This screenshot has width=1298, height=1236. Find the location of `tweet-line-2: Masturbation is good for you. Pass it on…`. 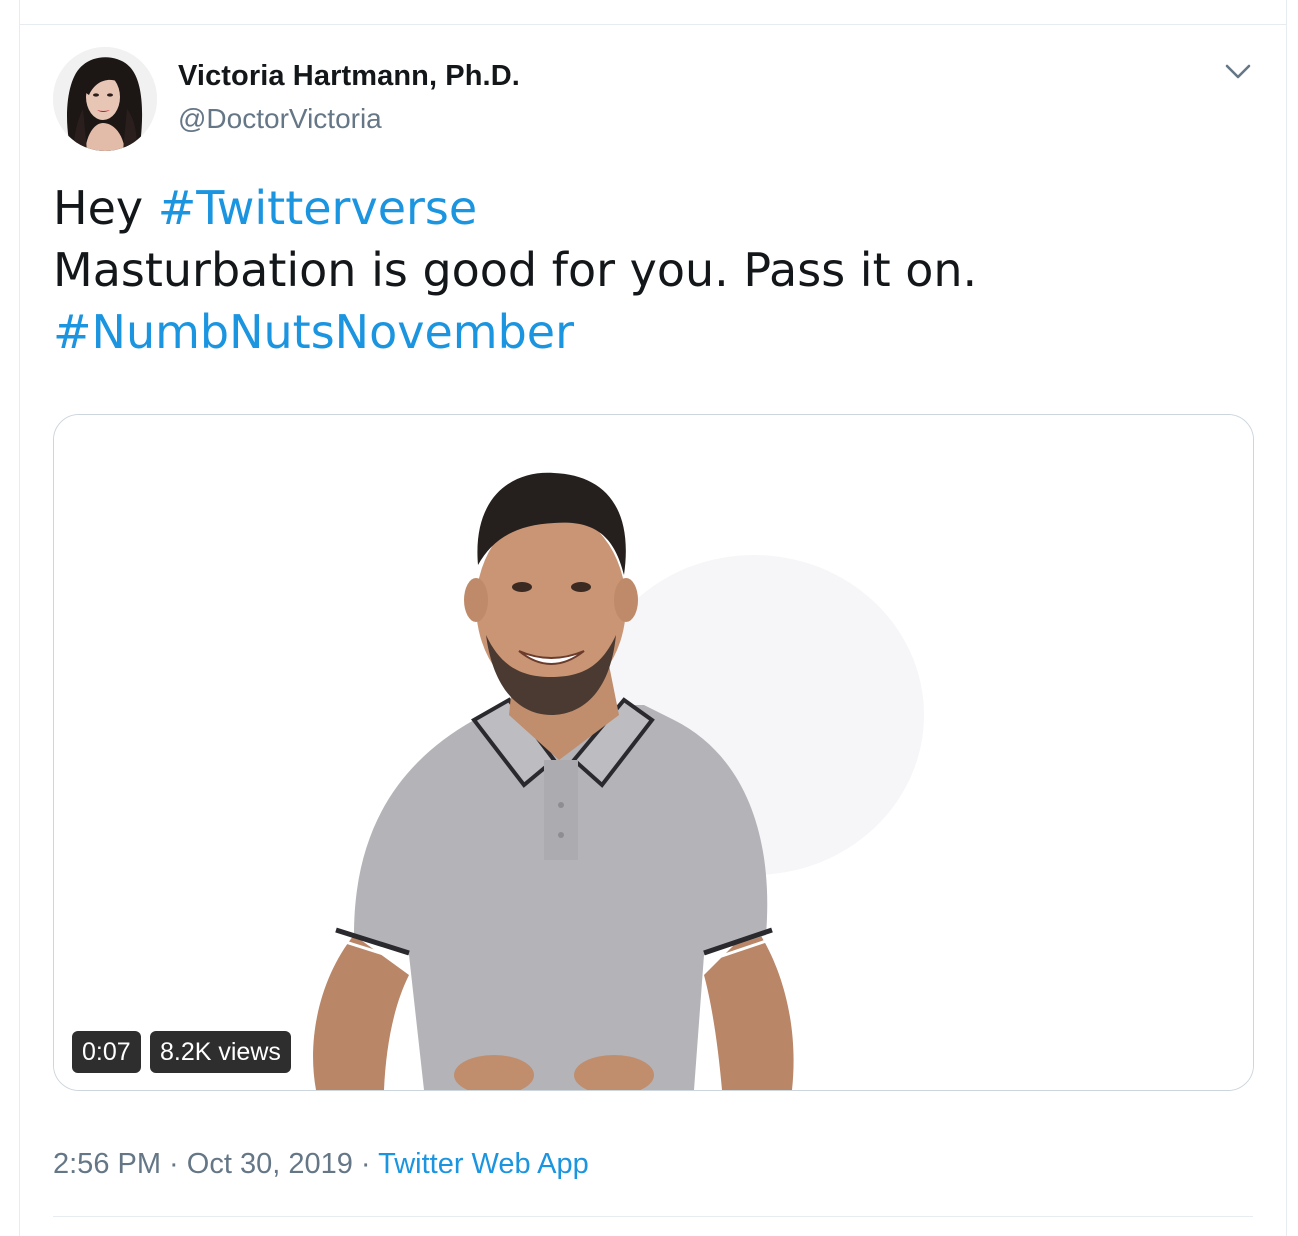

tweet-line-2: Masturbation is good for you. Pass it on… is located at coordinates (515, 270).